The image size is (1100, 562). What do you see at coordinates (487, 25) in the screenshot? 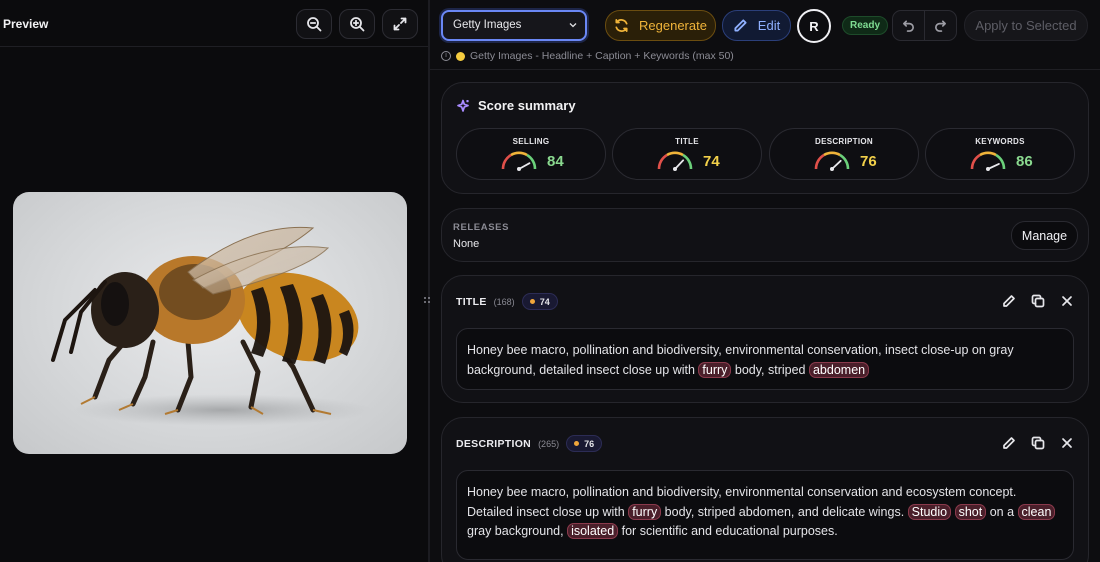
I see `preset-select-value: Getty Images` at bounding box center [487, 25].